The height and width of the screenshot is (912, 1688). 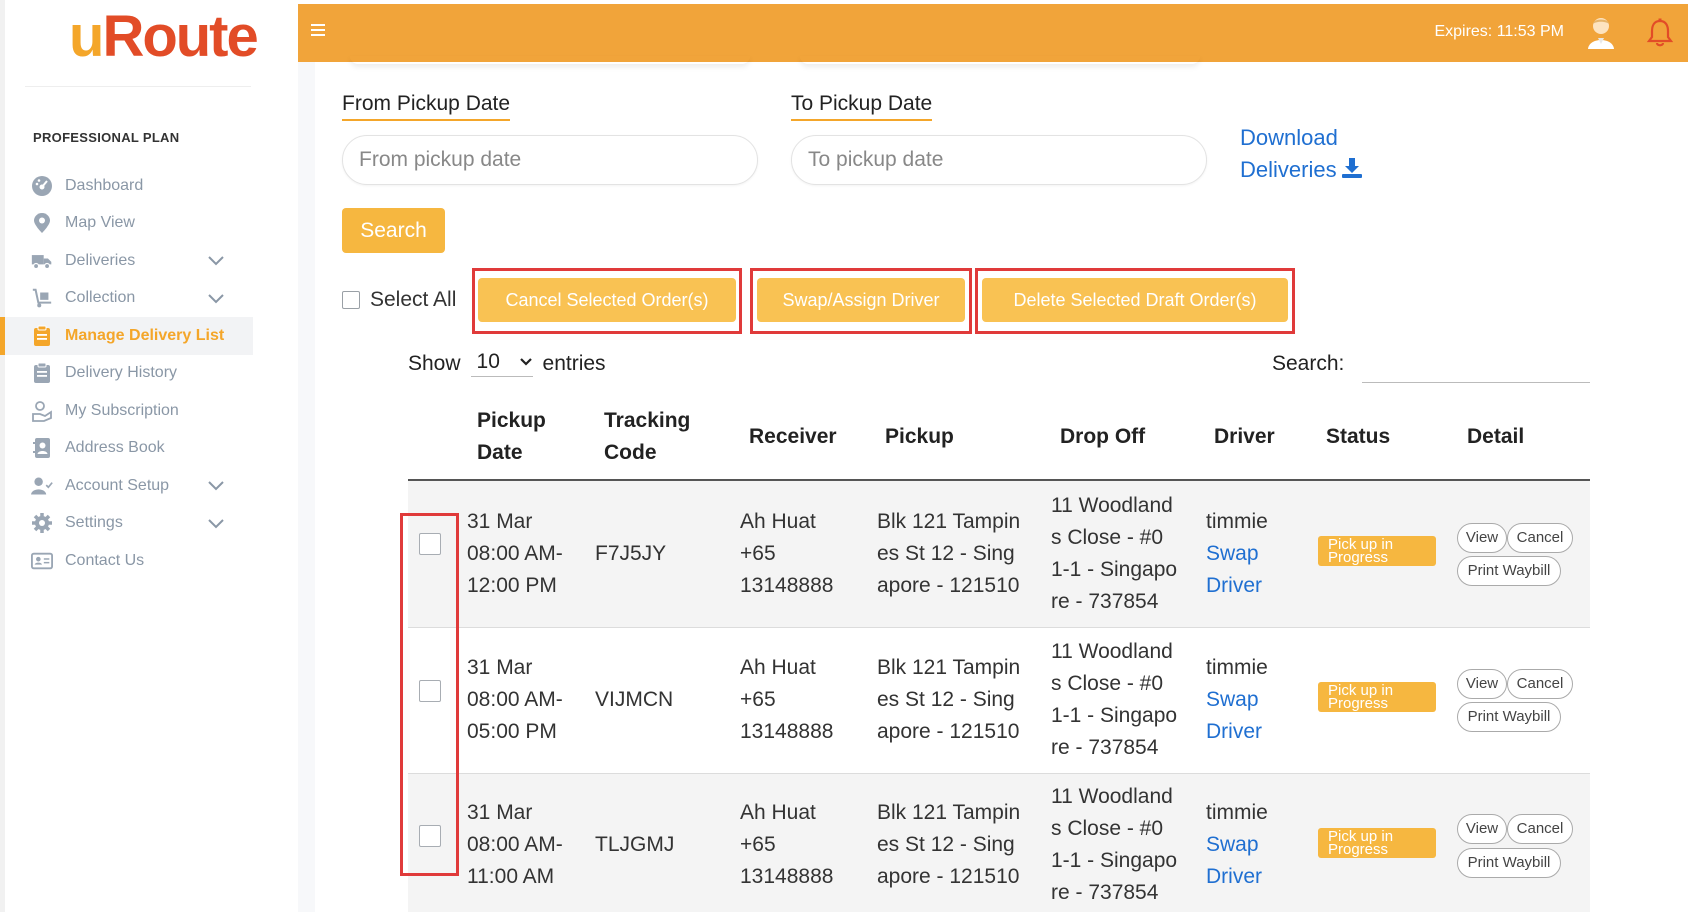 I want to click on plan-label: PROFESSIONAL PLAN, so click(x=106, y=137).